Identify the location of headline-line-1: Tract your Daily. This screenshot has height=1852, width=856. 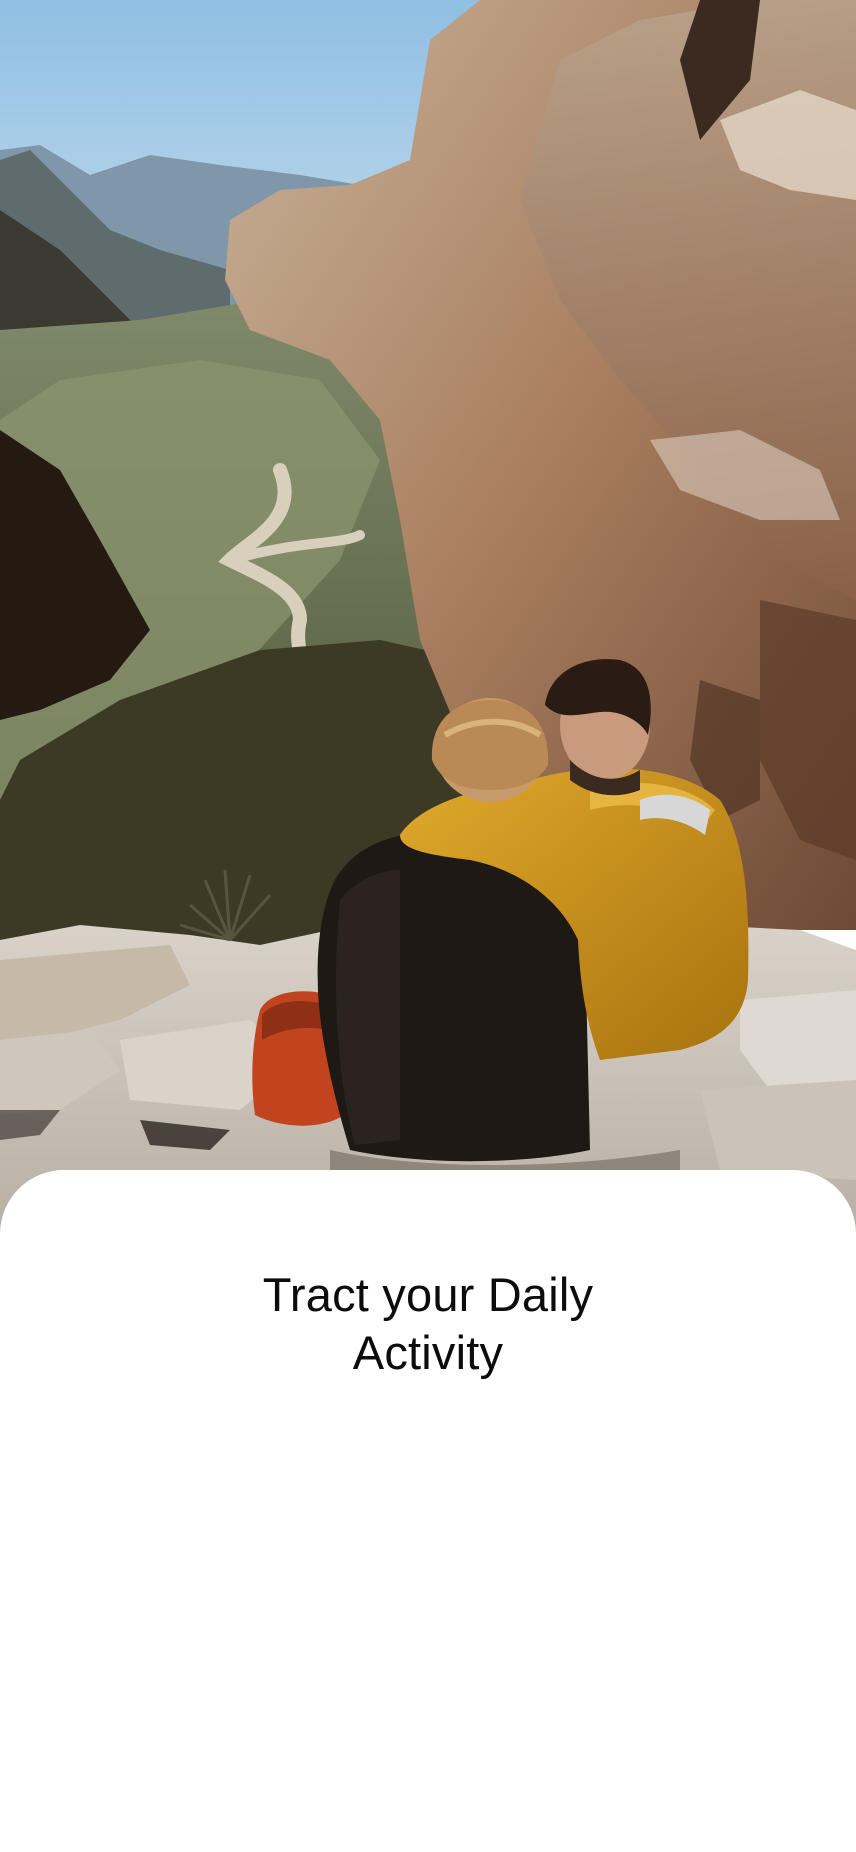
(428, 1294).